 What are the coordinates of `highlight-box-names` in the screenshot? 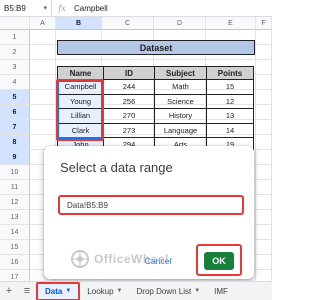 It's located at (80, 110).